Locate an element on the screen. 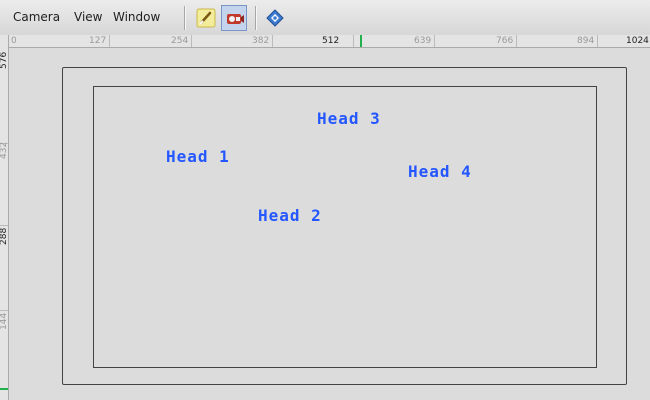 The image size is (650, 400). vruler-label: 576 is located at coordinates (4, 60).